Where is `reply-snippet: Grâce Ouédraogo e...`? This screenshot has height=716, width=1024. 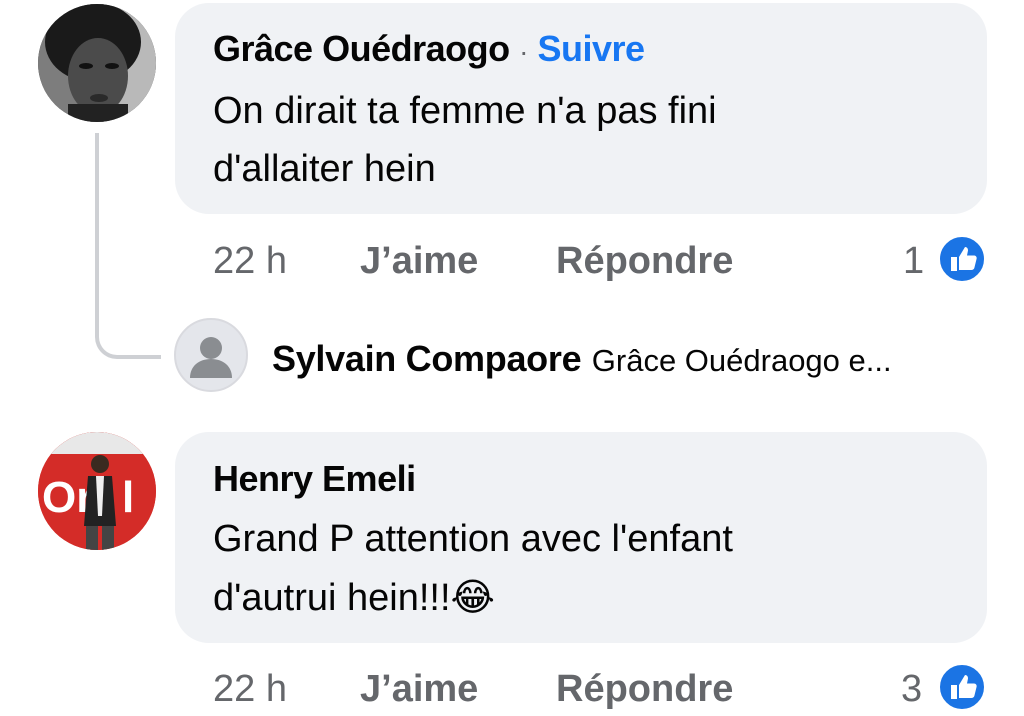
reply-snippet: Grâce Ouédraogo e... is located at coordinates (741, 360).